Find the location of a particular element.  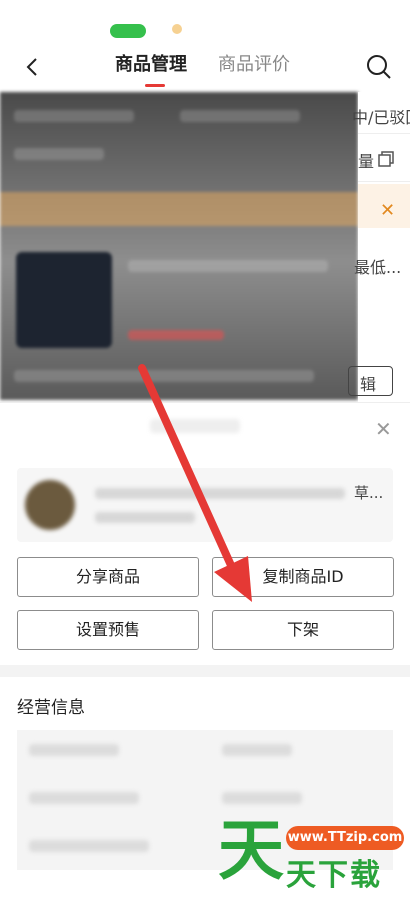

watermark-logo: 天 www.TTzip.com 天下载 is located at coordinates (313, 864).